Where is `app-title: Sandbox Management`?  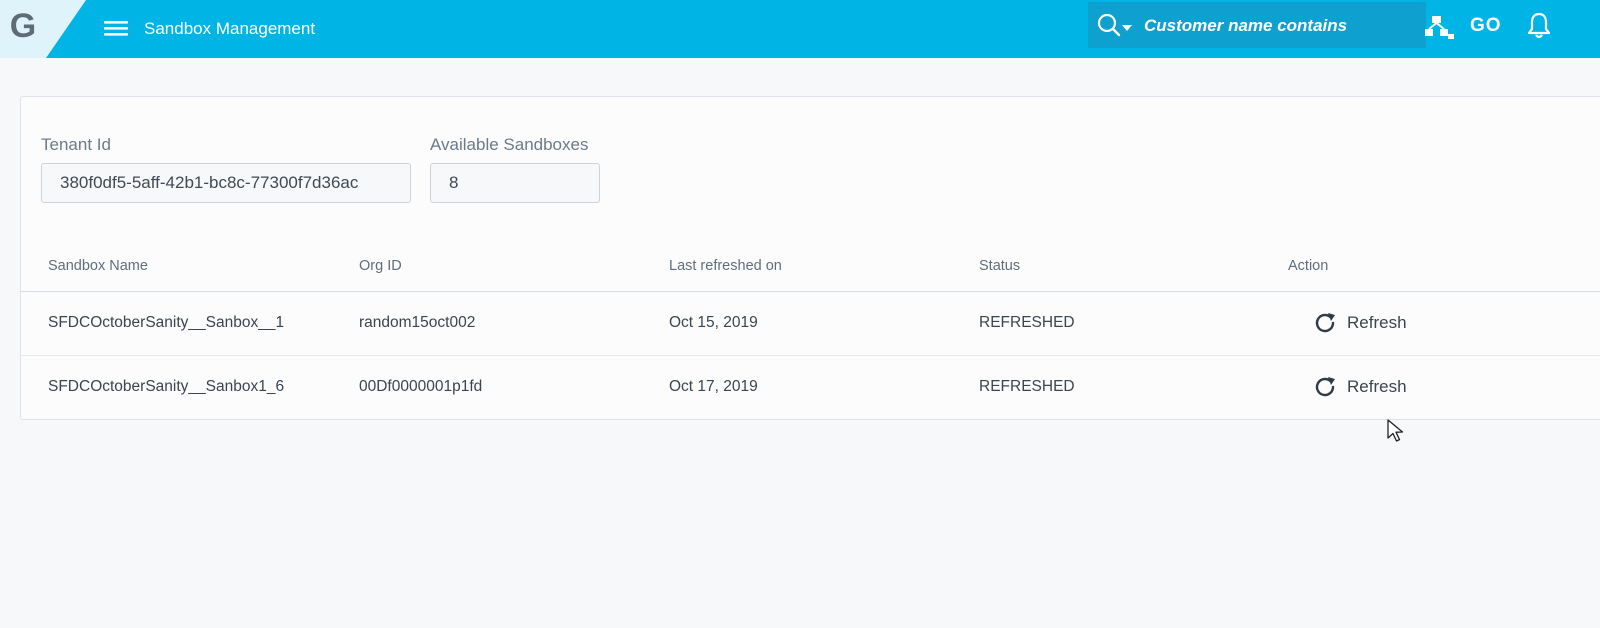 app-title: Sandbox Management is located at coordinates (230, 28).